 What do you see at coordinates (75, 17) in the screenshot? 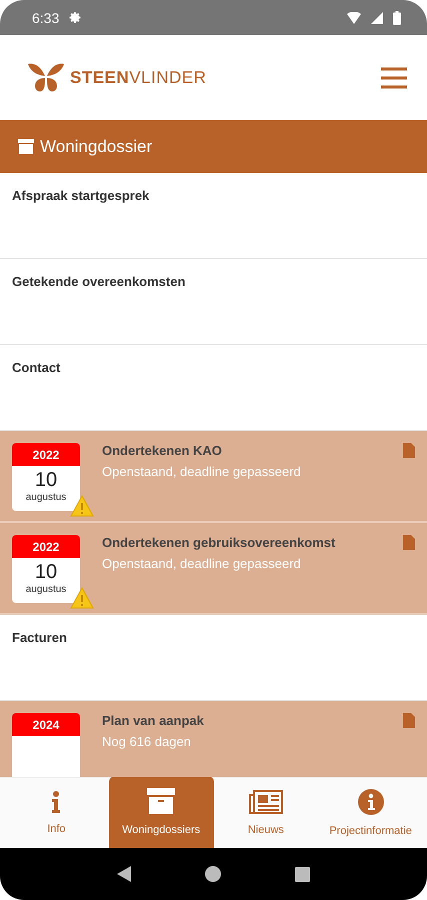
I see `settings-icon` at bounding box center [75, 17].